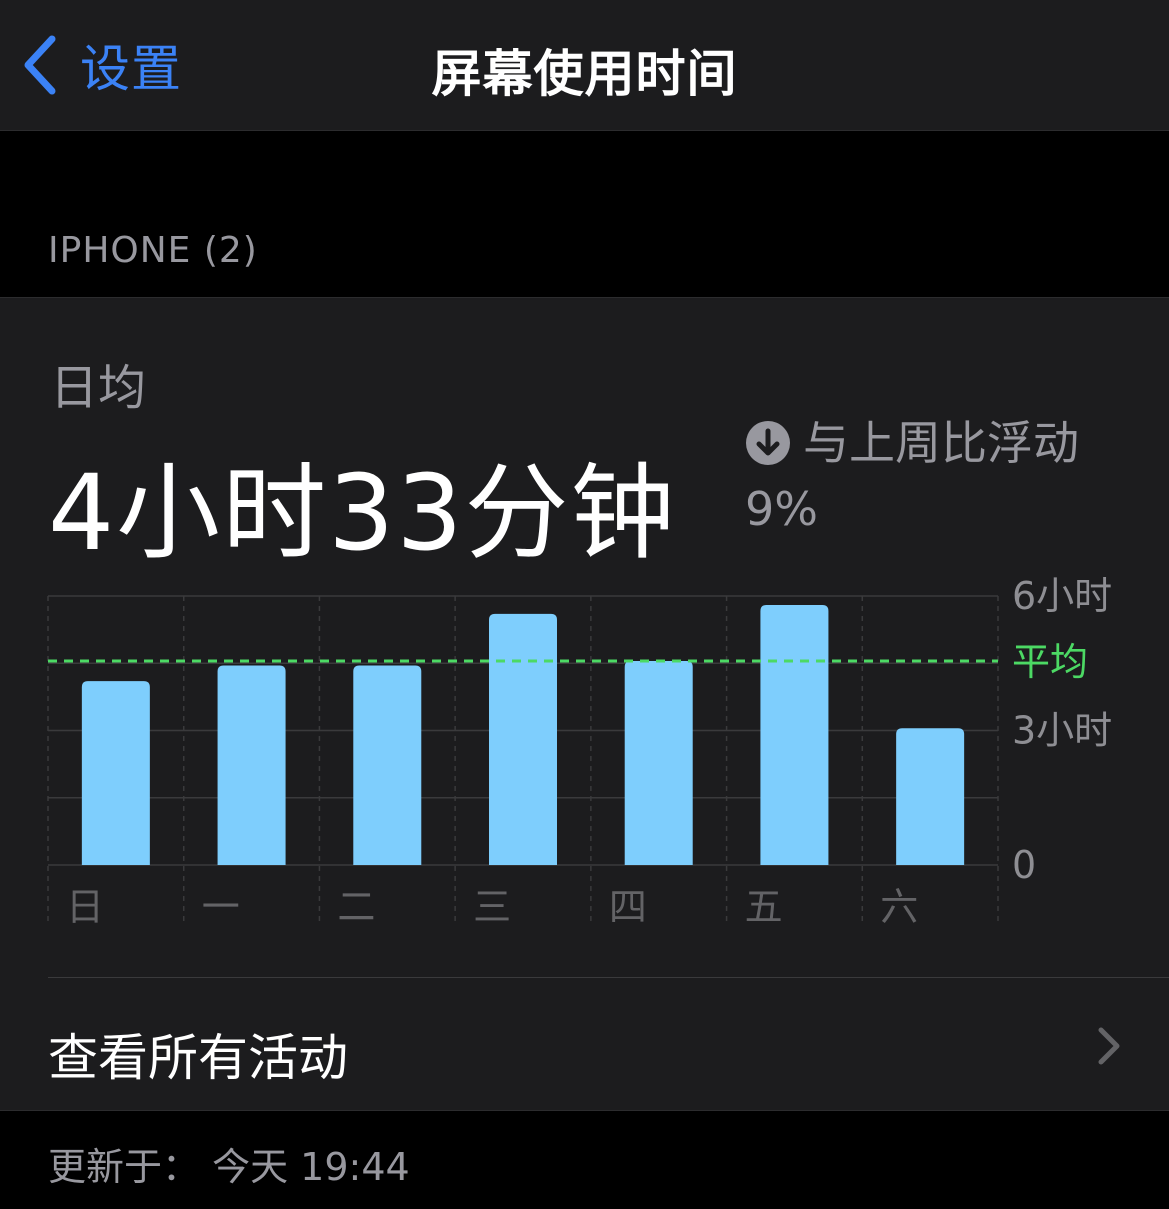  What do you see at coordinates (1062, 596) in the screenshot?
I see `y-tick-label: 6小时` at bounding box center [1062, 596].